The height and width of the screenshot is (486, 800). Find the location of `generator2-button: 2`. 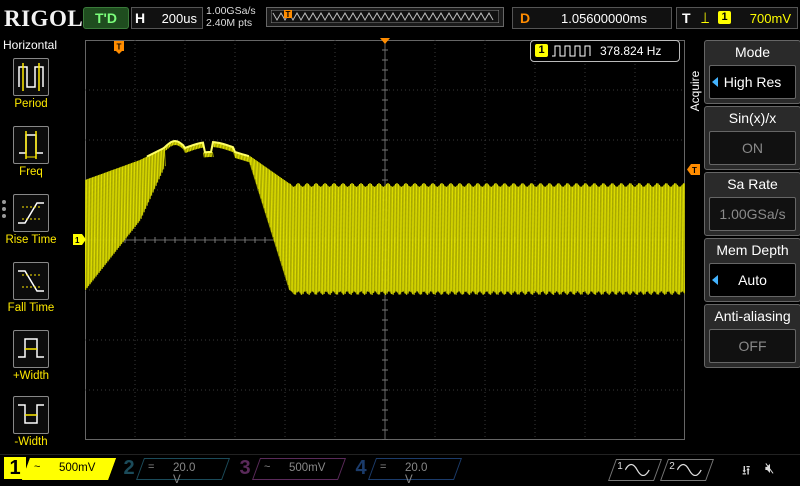

generator2-button: 2 is located at coordinates (687, 470).